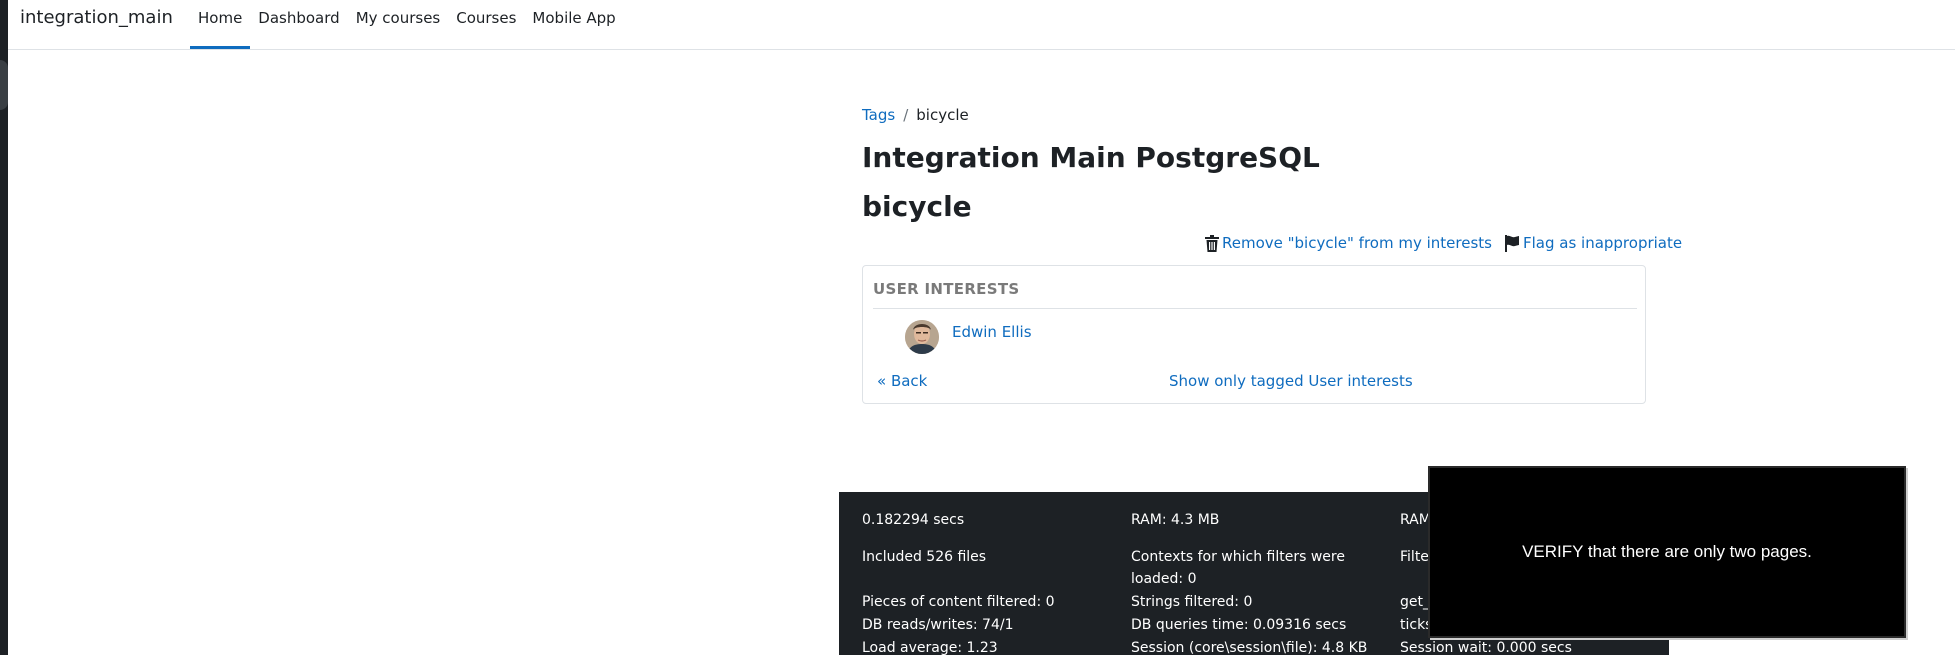 This screenshot has width=1955, height=655. What do you see at coordinates (1511, 243) in the screenshot?
I see `flag-icon` at bounding box center [1511, 243].